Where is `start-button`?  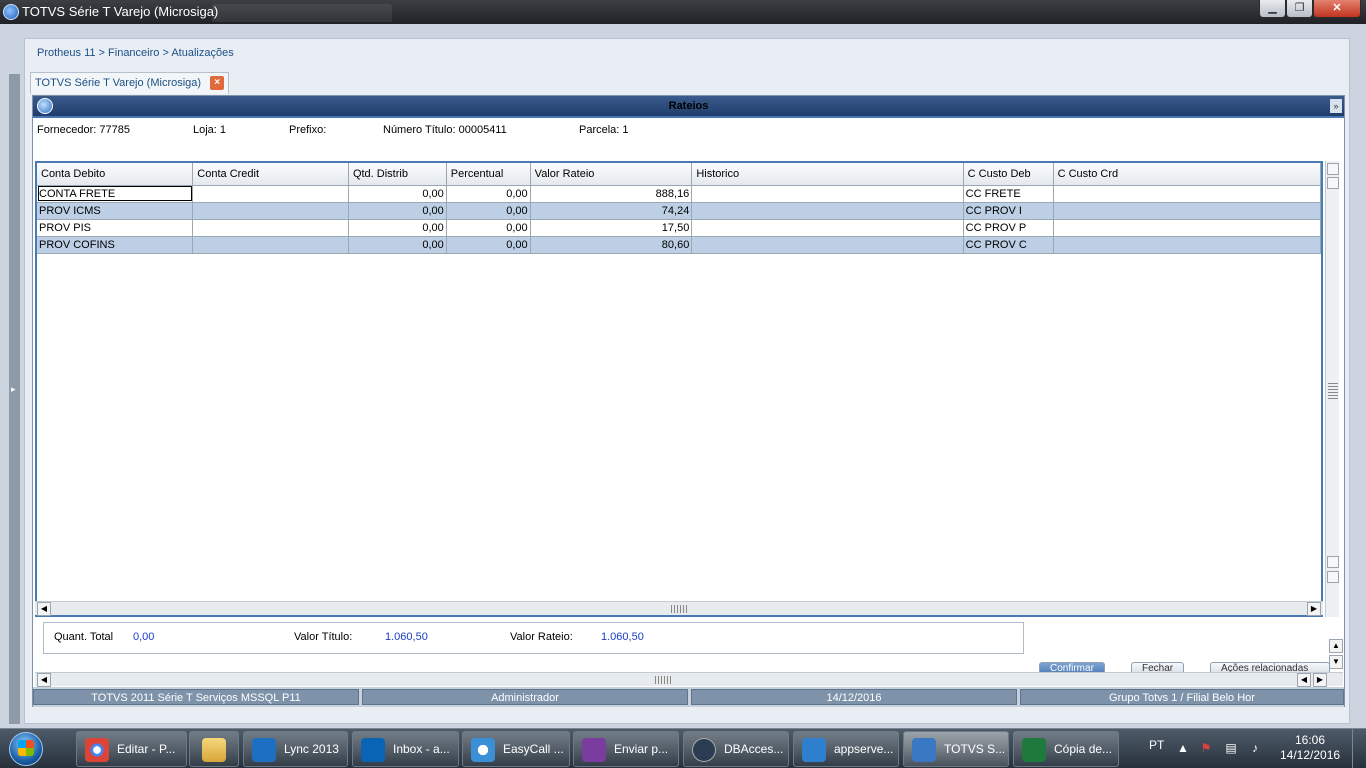 start-button is located at coordinates (27, 749).